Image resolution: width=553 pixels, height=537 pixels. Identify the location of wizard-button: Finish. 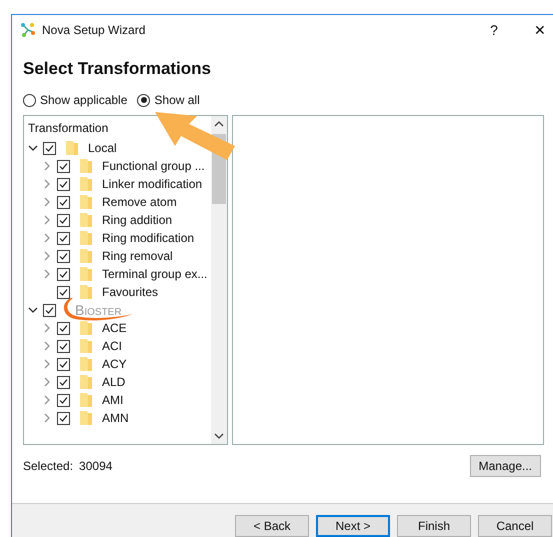
(434, 526).